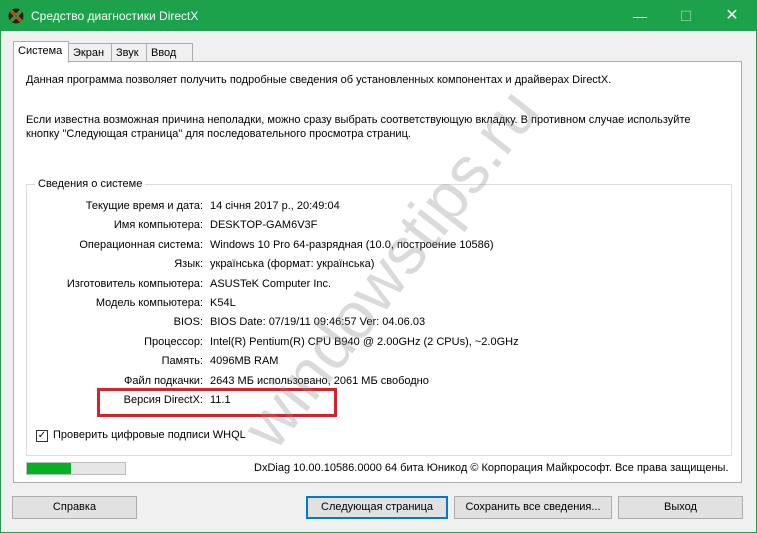 The width and height of the screenshot is (757, 533). What do you see at coordinates (90, 52) in the screenshot?
I see `tab-display: Экран` at bounding box center [90, 52].